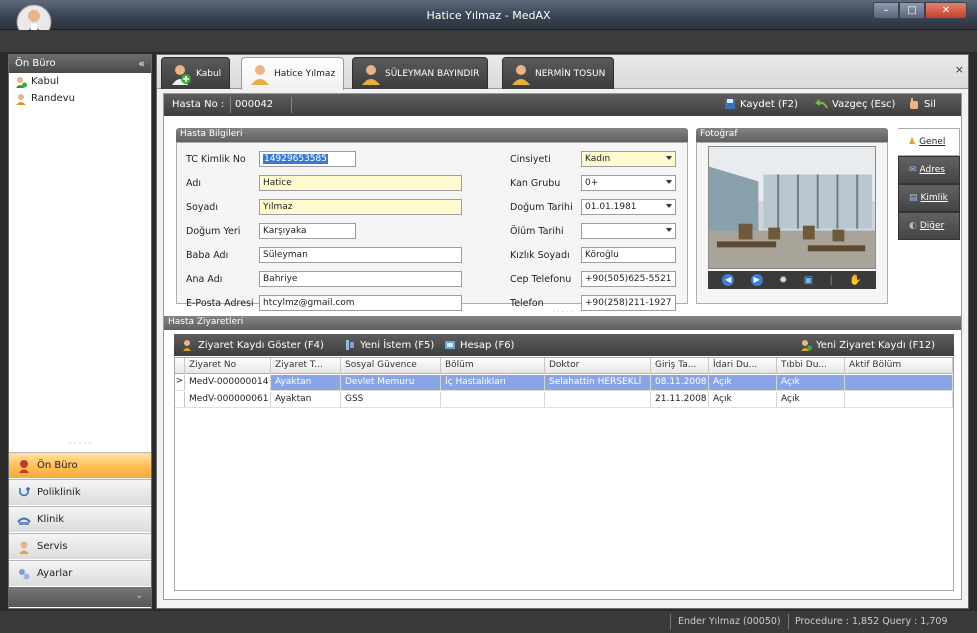 The height and width of the screenshot is (633, 977). What do you see at coordinates (360, 183) in the screenshot?
I see `adi-field: Hatice` at bounding box center [360, 183].